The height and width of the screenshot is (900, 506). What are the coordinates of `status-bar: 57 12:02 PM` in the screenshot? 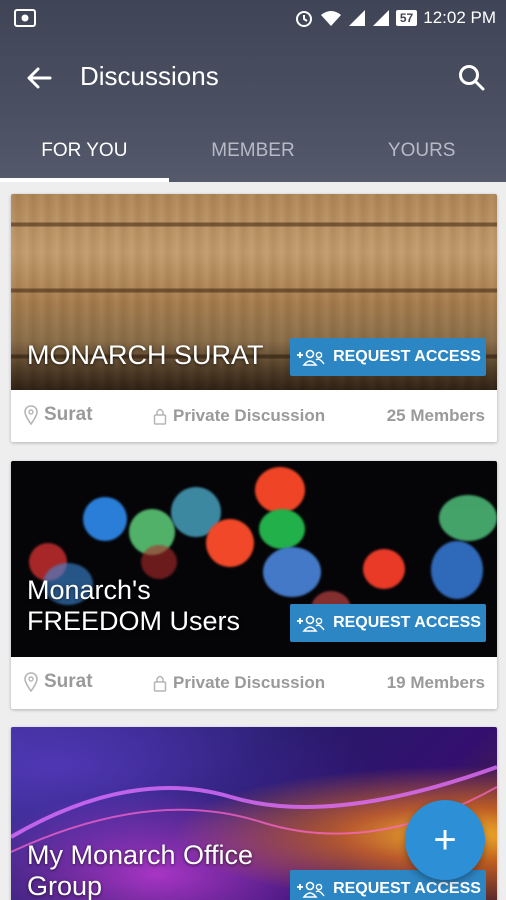 It's located at (253, 18).